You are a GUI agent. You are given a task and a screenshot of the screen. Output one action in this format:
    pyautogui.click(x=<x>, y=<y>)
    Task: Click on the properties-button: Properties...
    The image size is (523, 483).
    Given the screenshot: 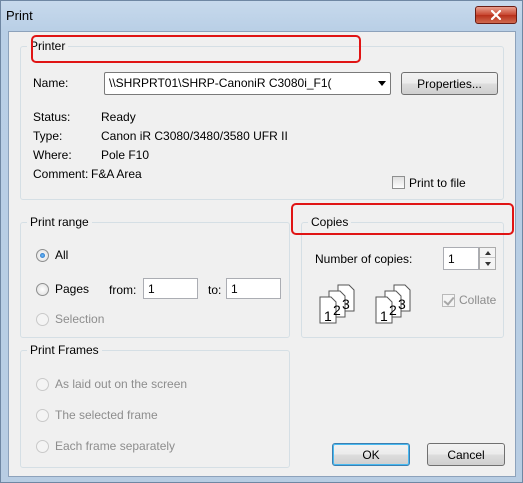 What is the action you would take?
    pyautogui.click(x=449, y=83)
    